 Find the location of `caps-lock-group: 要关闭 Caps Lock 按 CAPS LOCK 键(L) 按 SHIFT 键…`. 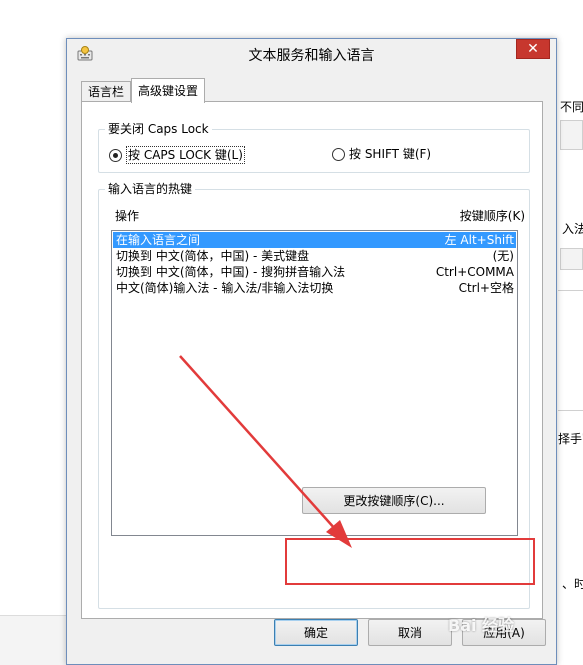

caps-lock-group: 要关闭 Caps Lock 按 CAPS LOCK 键(L) 按 SHIFT 键… is located at coordinates (314, 147).